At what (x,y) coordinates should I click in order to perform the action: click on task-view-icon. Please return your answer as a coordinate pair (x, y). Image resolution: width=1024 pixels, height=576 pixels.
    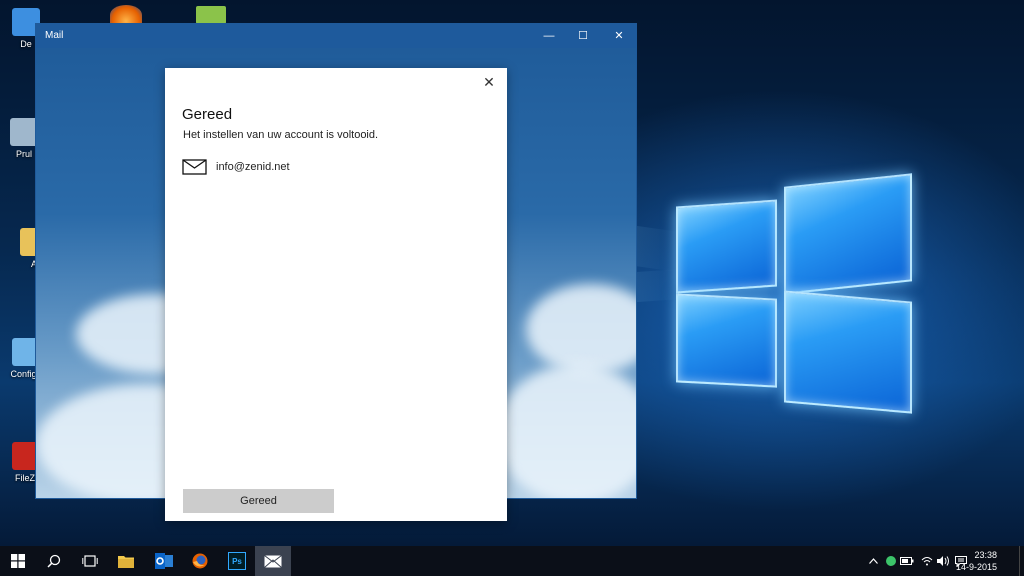
    Looking at the image, I should click on (90, 561).